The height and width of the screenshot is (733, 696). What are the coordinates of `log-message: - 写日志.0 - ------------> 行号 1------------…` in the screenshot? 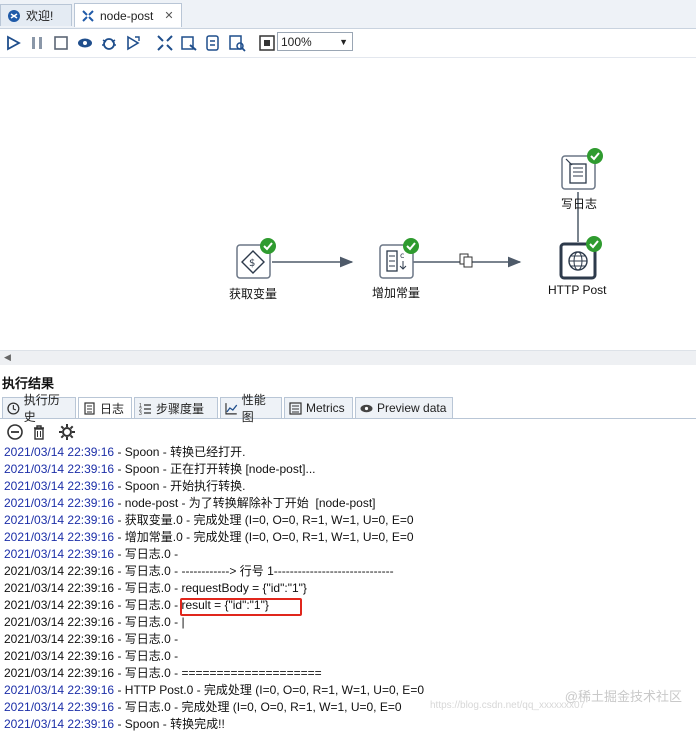 It's located at (254, 571).